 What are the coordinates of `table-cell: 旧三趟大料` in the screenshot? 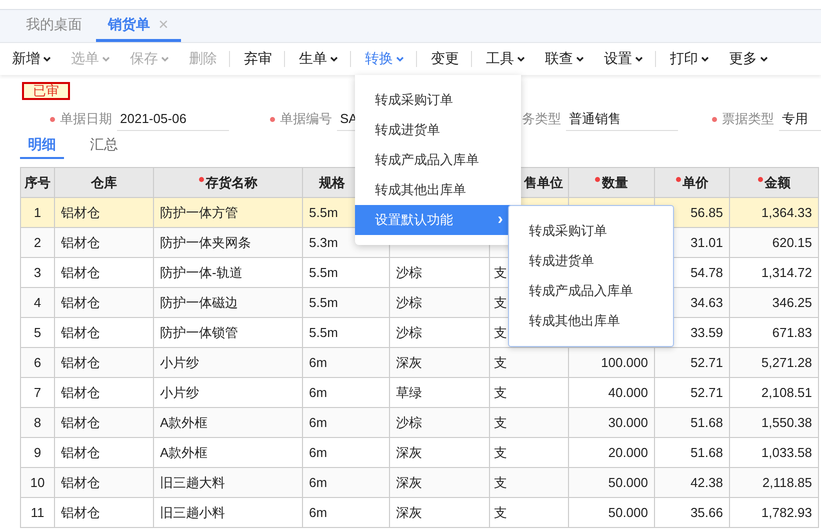 It's located at (192, 482).